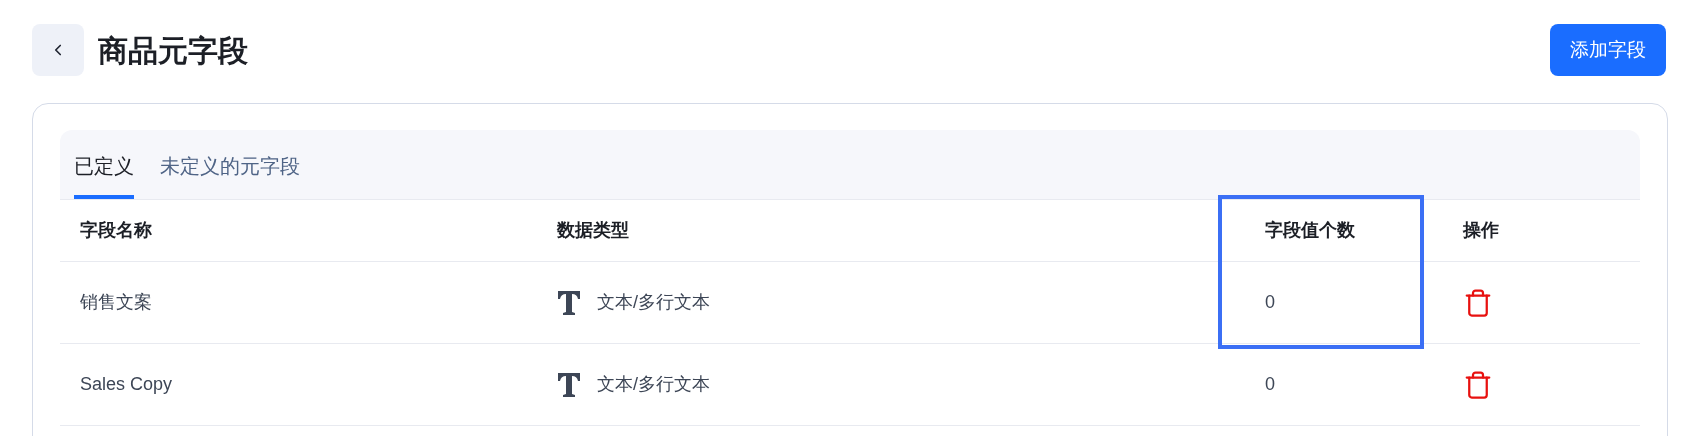 Image resolution: width=1700 pixels, height=436 pixels. What do you see at coordinates (116, 302) in the screenshot?
I see `table-cell-text: 销售文案` at bounding box center [116, 302].